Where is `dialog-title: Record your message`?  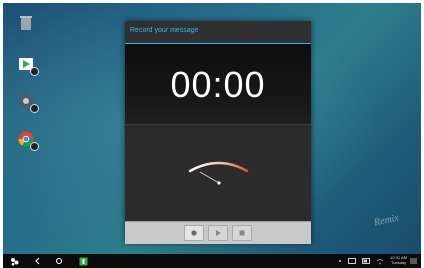 dialog-title: Record your message is located at coordinates (164, 30).